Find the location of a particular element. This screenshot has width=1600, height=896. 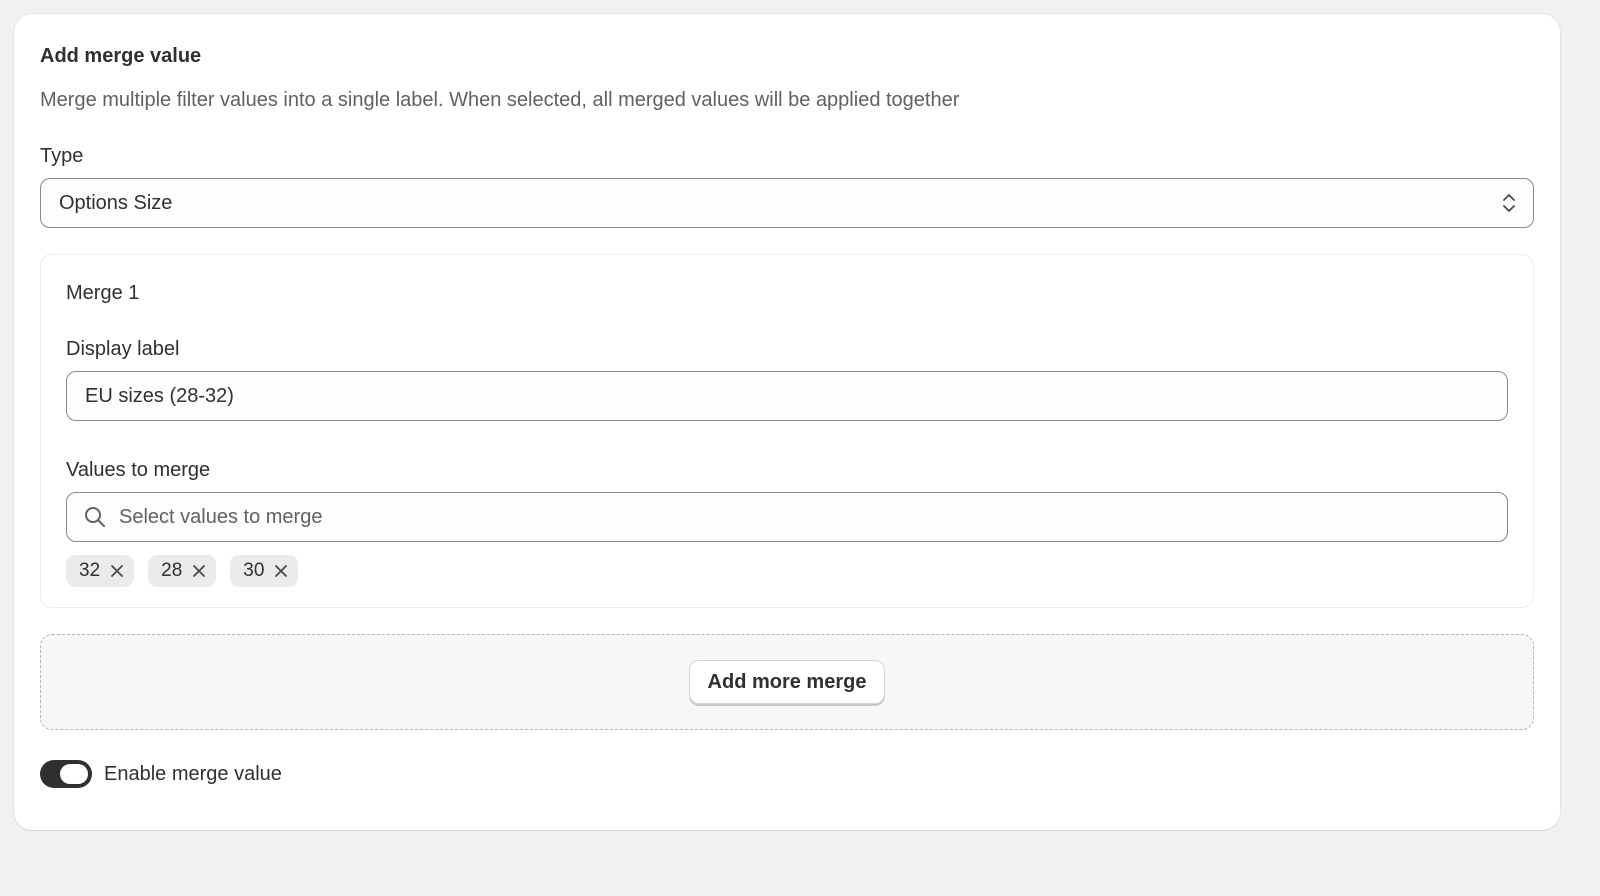

display-label-value: EU sizes (28-32) is located at coordinates (159, 395).